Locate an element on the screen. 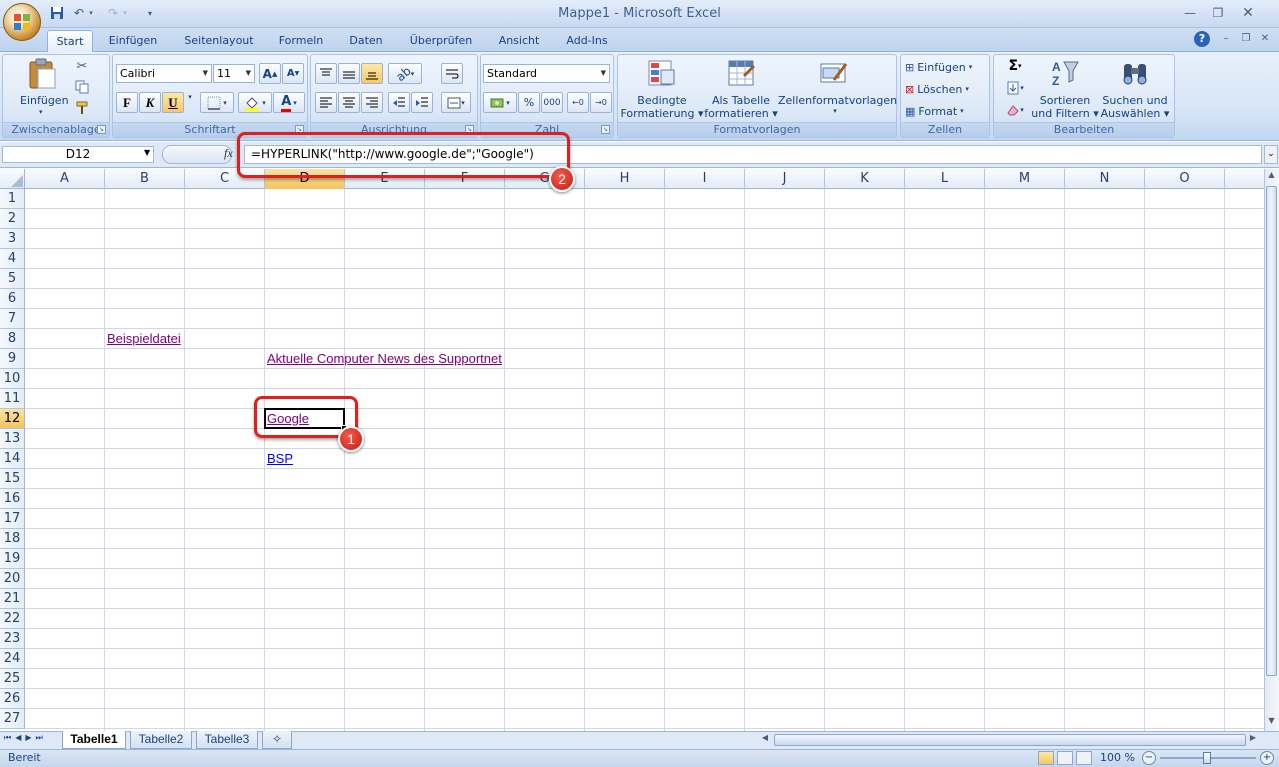 This screenshot has height=767, width=1279. tab-view: Ansicht is located at coordinates (519, 41).